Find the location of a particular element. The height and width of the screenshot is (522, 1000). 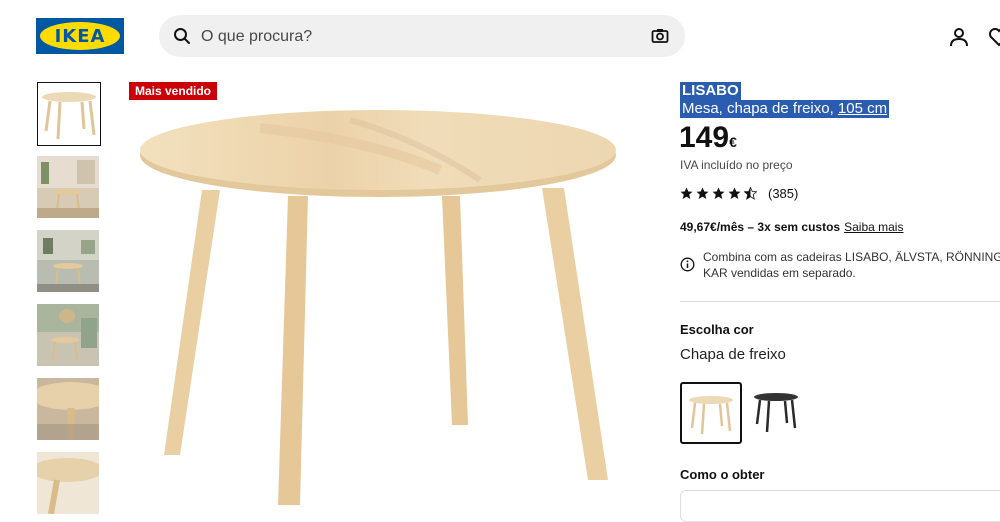

color-swatch-ash is located at coordinates (711, 413).